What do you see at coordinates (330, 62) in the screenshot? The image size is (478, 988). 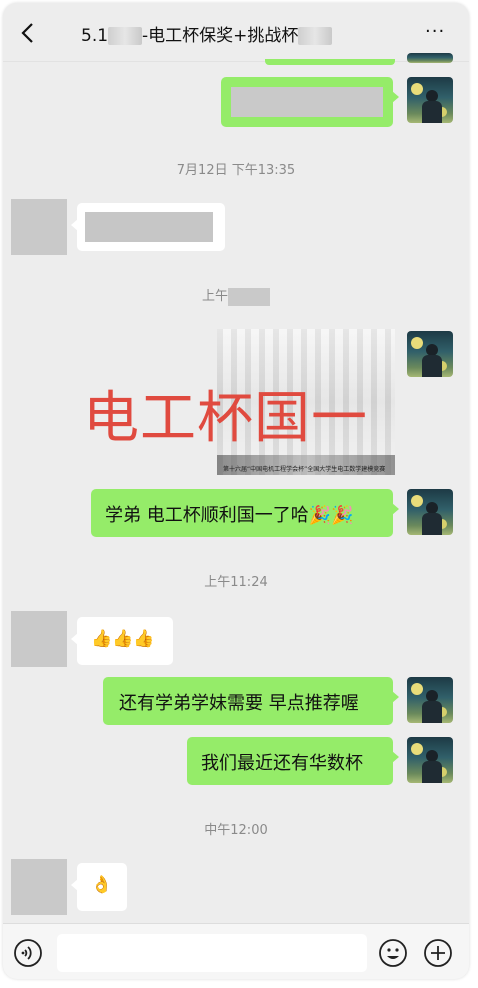 I see `cropped-message` at bounding box center [330, 62].